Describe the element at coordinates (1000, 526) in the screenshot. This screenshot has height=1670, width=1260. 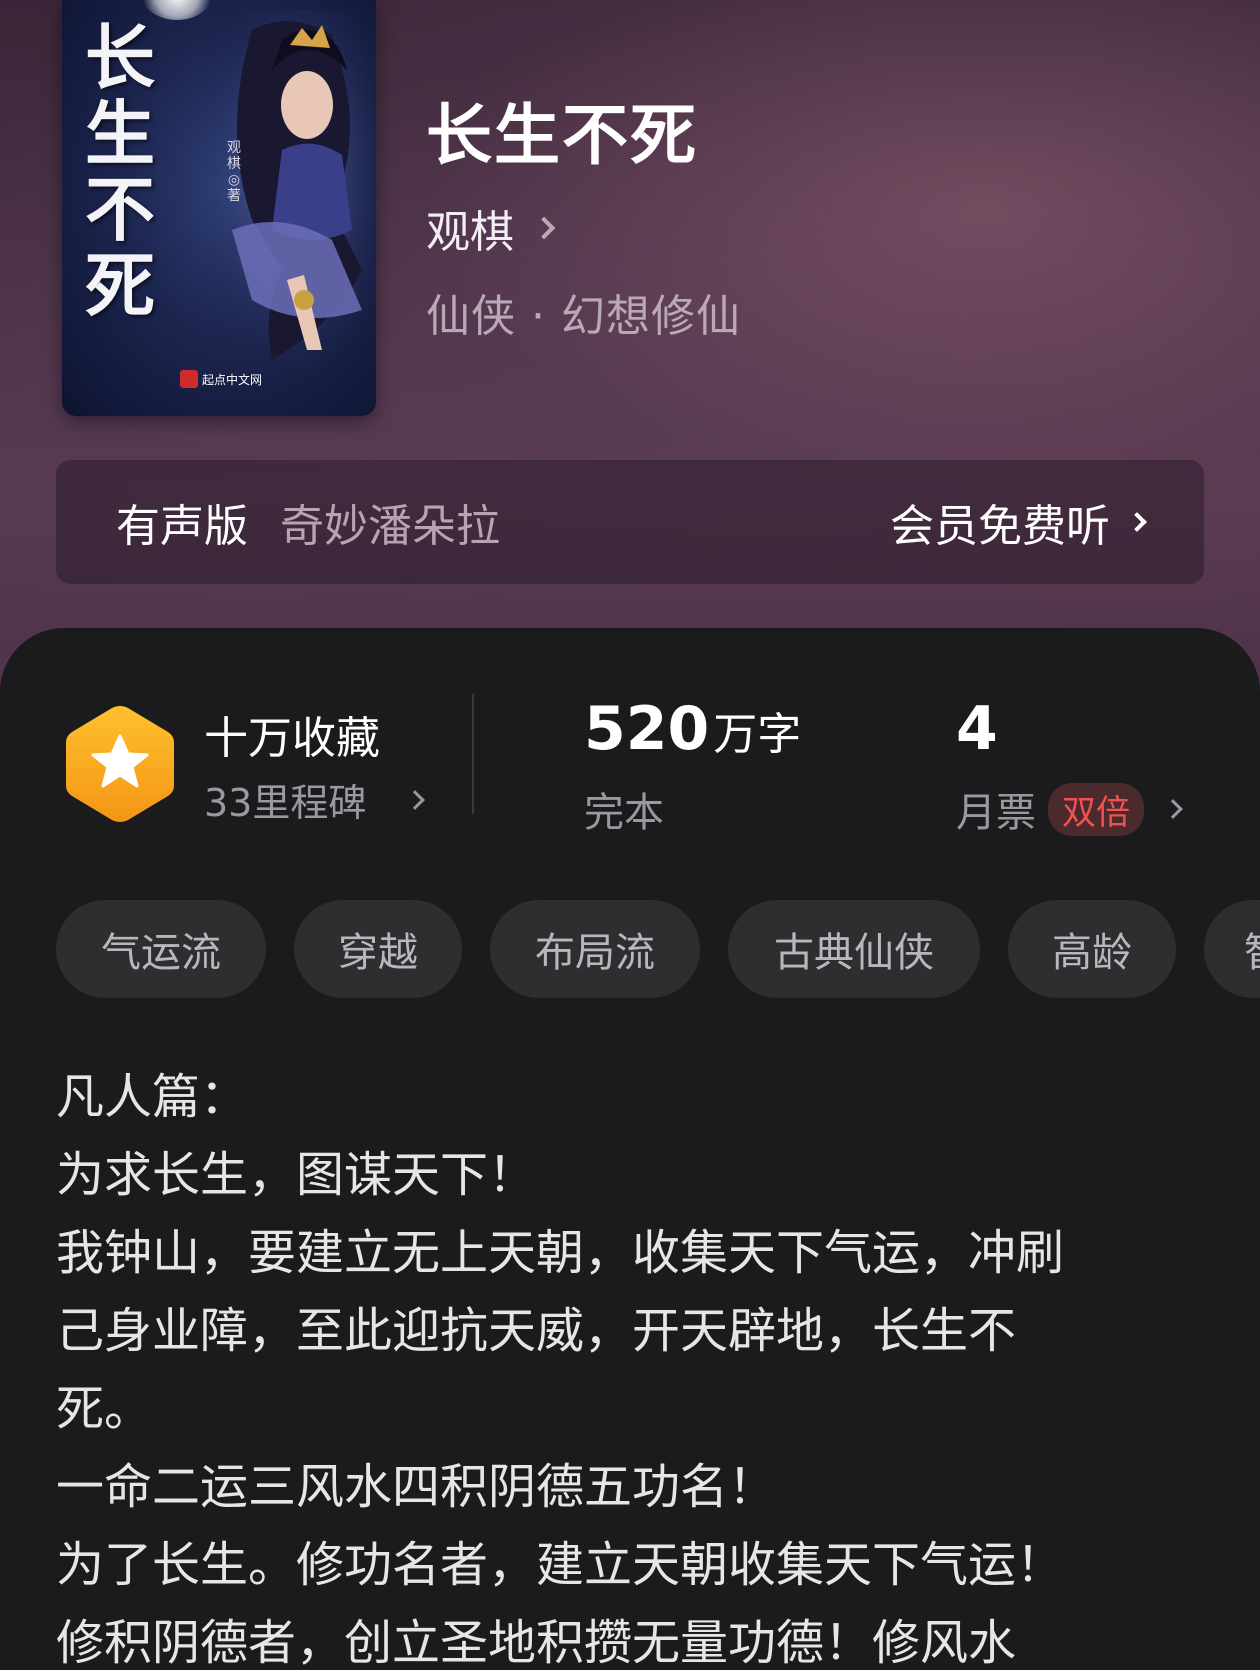
I see `member-free-listen-label: 会员免费听` at that location.